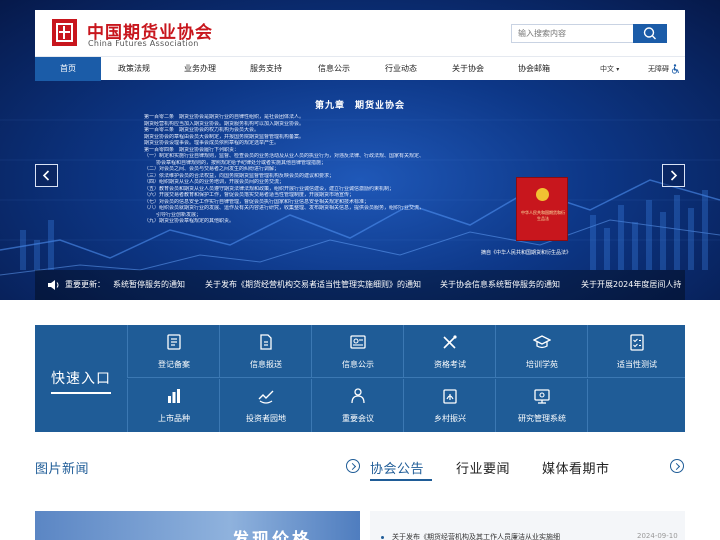 The width and height of the screenshot is (720, 540). Describe the element at coordinates (134, 69) in the screenshot. I see `nav-item-policy: 政策法规` at that location.